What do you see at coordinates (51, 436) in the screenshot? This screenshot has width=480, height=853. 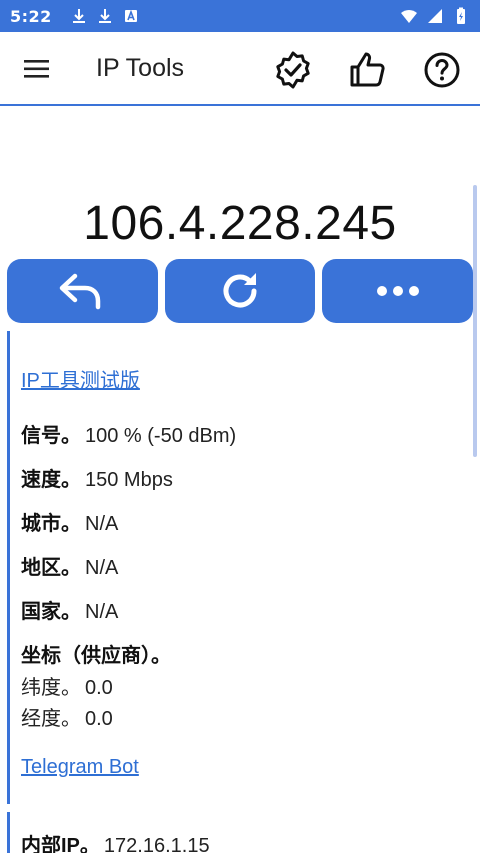 I see `signal-label: 信号。` at bounding box center [51, 436].